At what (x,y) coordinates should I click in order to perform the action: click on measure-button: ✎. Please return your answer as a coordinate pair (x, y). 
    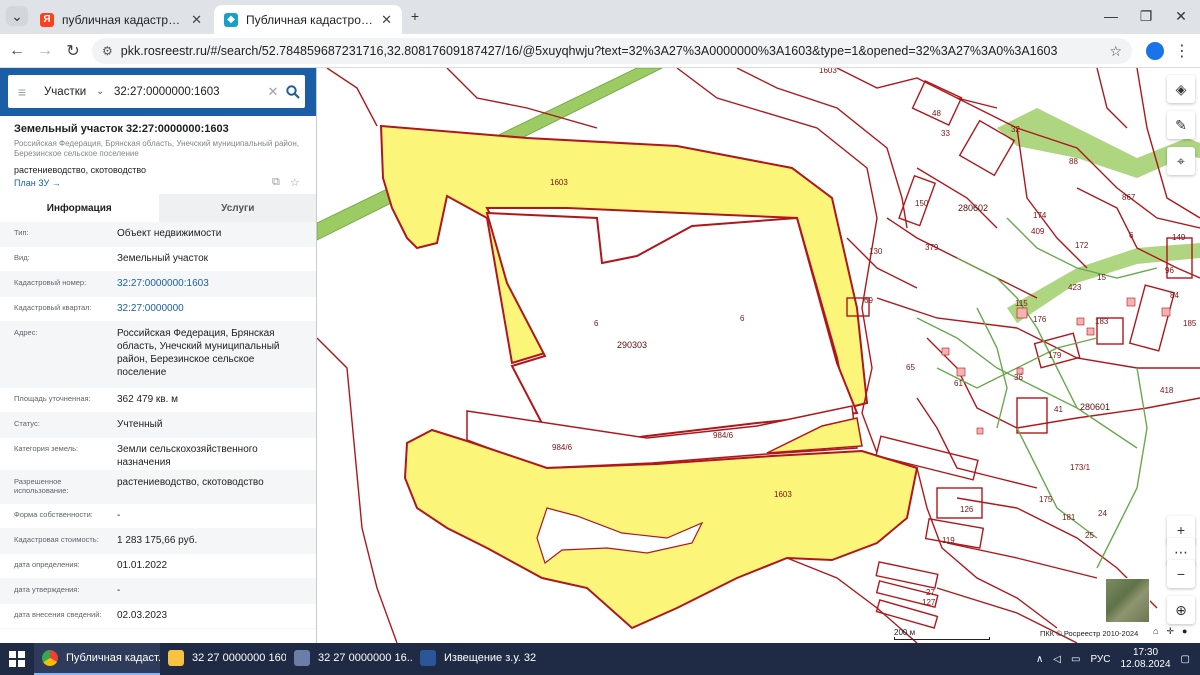
    Looking at the image, I should click on (1181, 125).